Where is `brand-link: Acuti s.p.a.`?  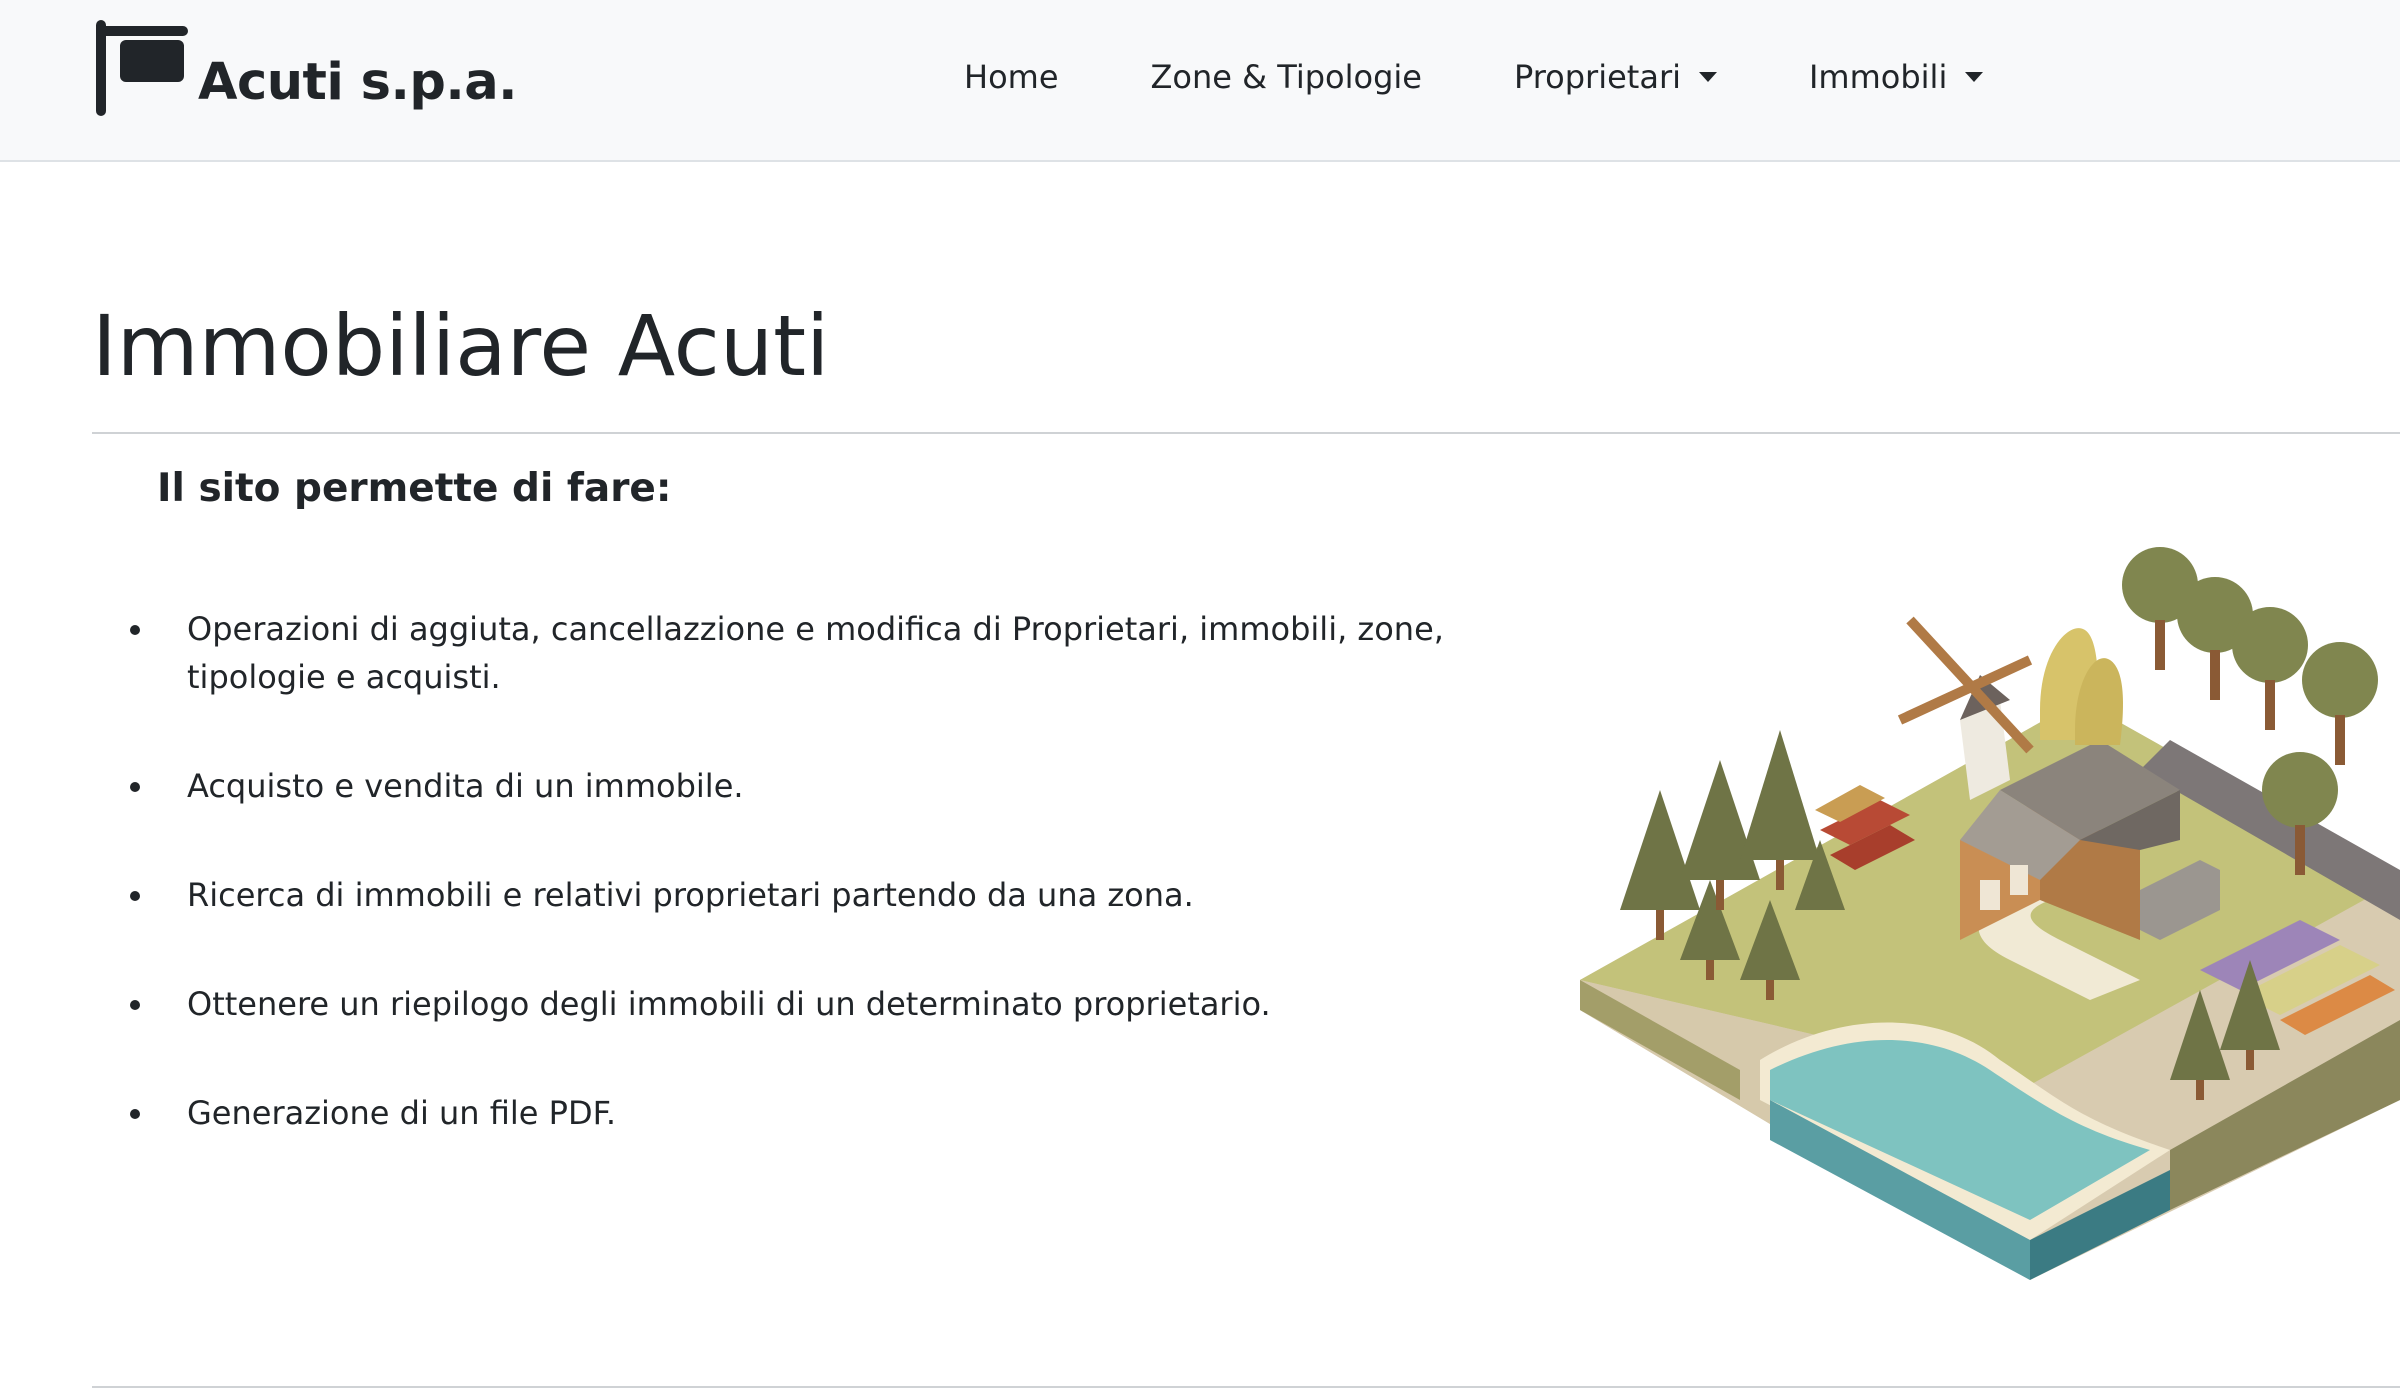
brand-link: Acuti s.p.a. is located at coordinates (305, 68).